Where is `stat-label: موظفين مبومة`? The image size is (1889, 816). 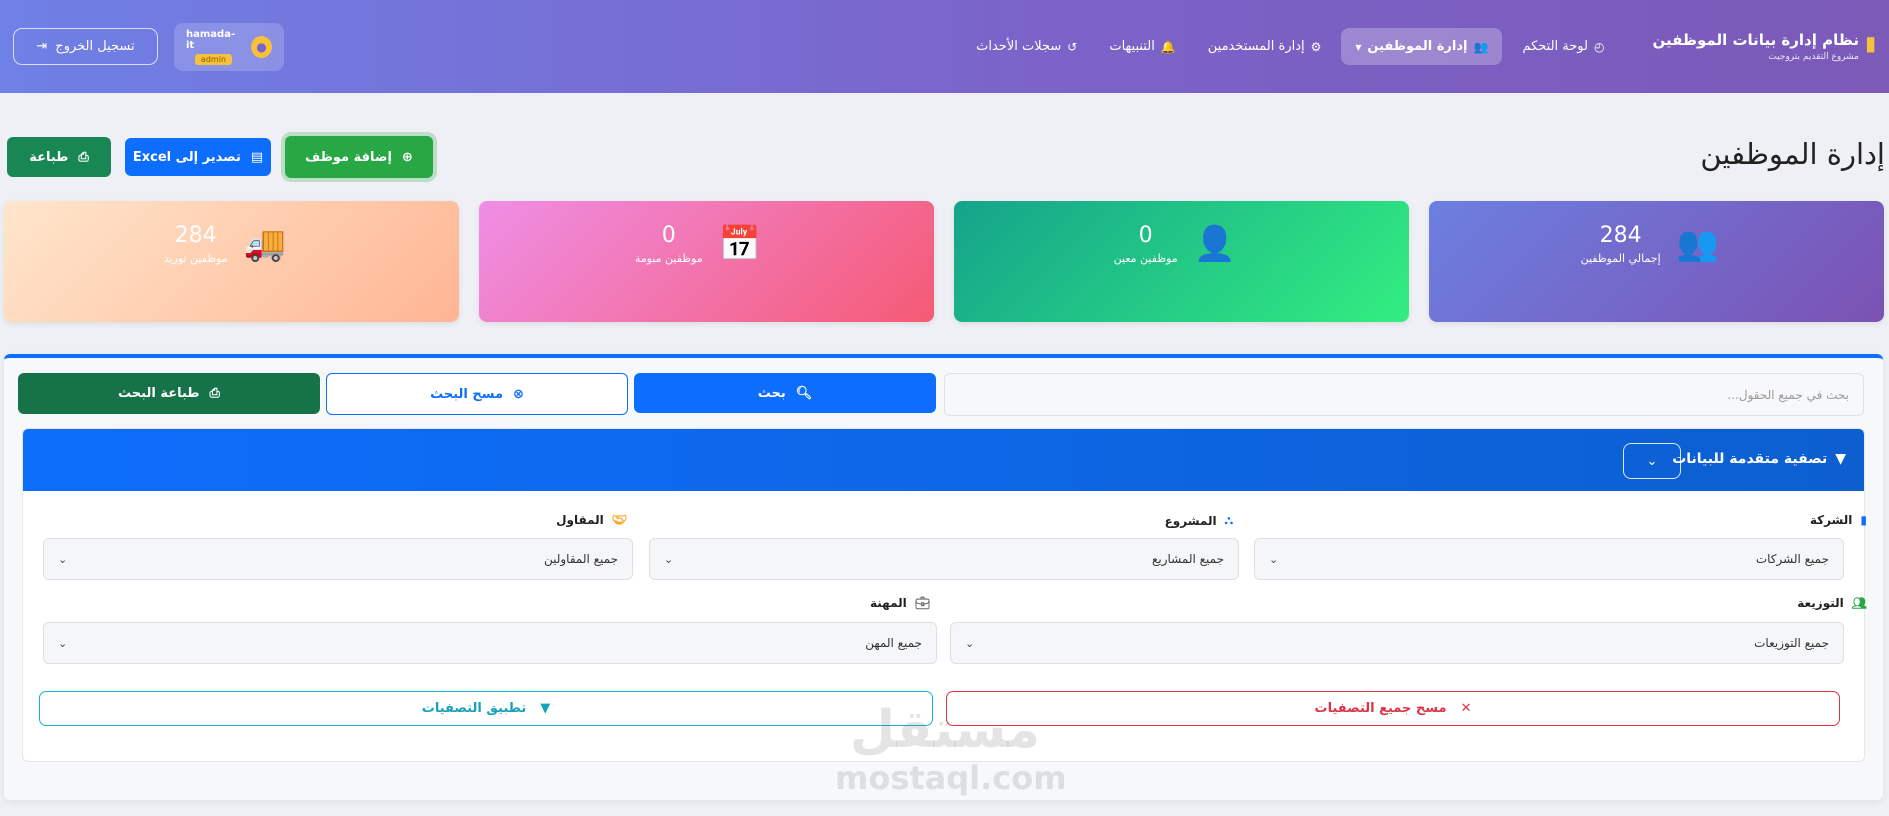
stat-label: موظفين مبومة is located at coordinates (668, 258).